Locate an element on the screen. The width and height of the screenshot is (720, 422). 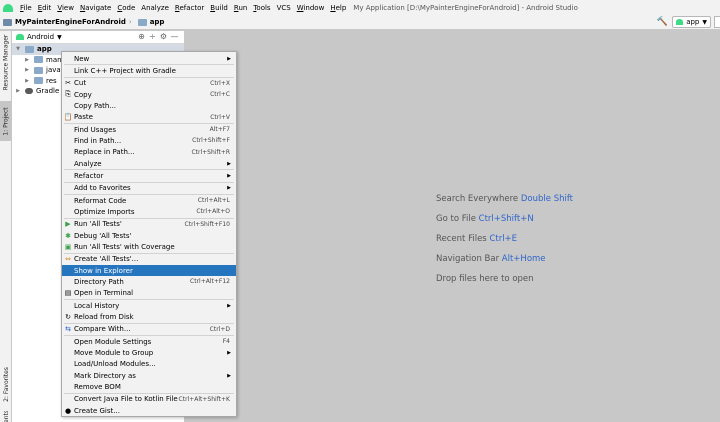
menu-item-run-all-tests: ▶ Run 'All Tests' Ctrl+Shift+F10 is located at coordinates (149, 224).